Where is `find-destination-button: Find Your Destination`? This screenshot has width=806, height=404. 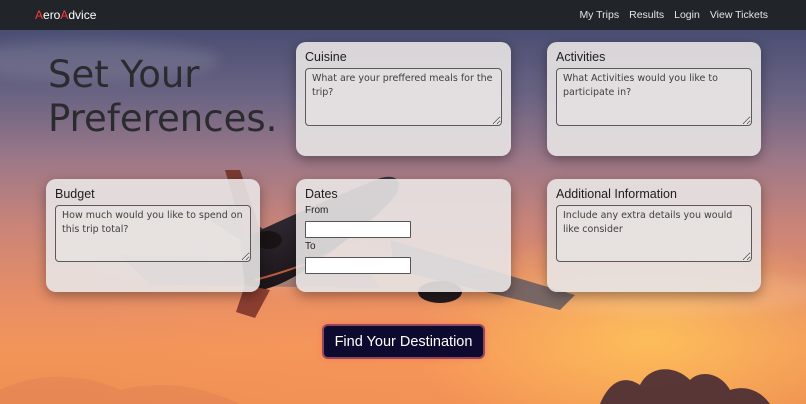 find-destination-button: Find Your Destination is located at coordinates (403, 341).